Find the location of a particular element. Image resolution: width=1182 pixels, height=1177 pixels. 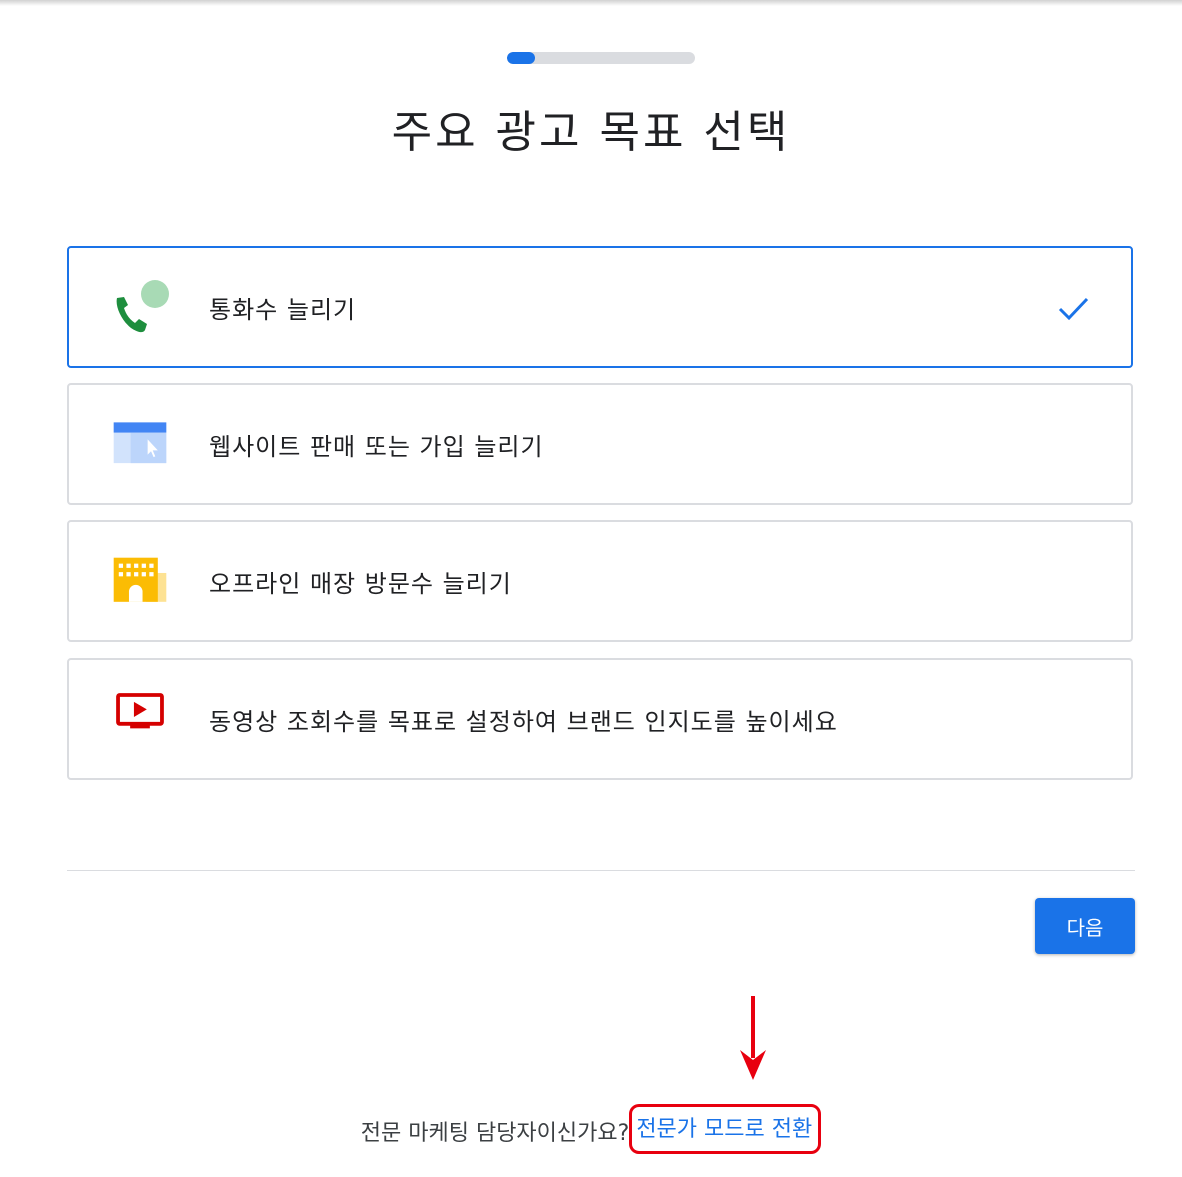

goal-card-video: 동영상 조회수를 목표로 설정하여 브랜드 인지도를 높이세요 is located at coordinates (600, 719).